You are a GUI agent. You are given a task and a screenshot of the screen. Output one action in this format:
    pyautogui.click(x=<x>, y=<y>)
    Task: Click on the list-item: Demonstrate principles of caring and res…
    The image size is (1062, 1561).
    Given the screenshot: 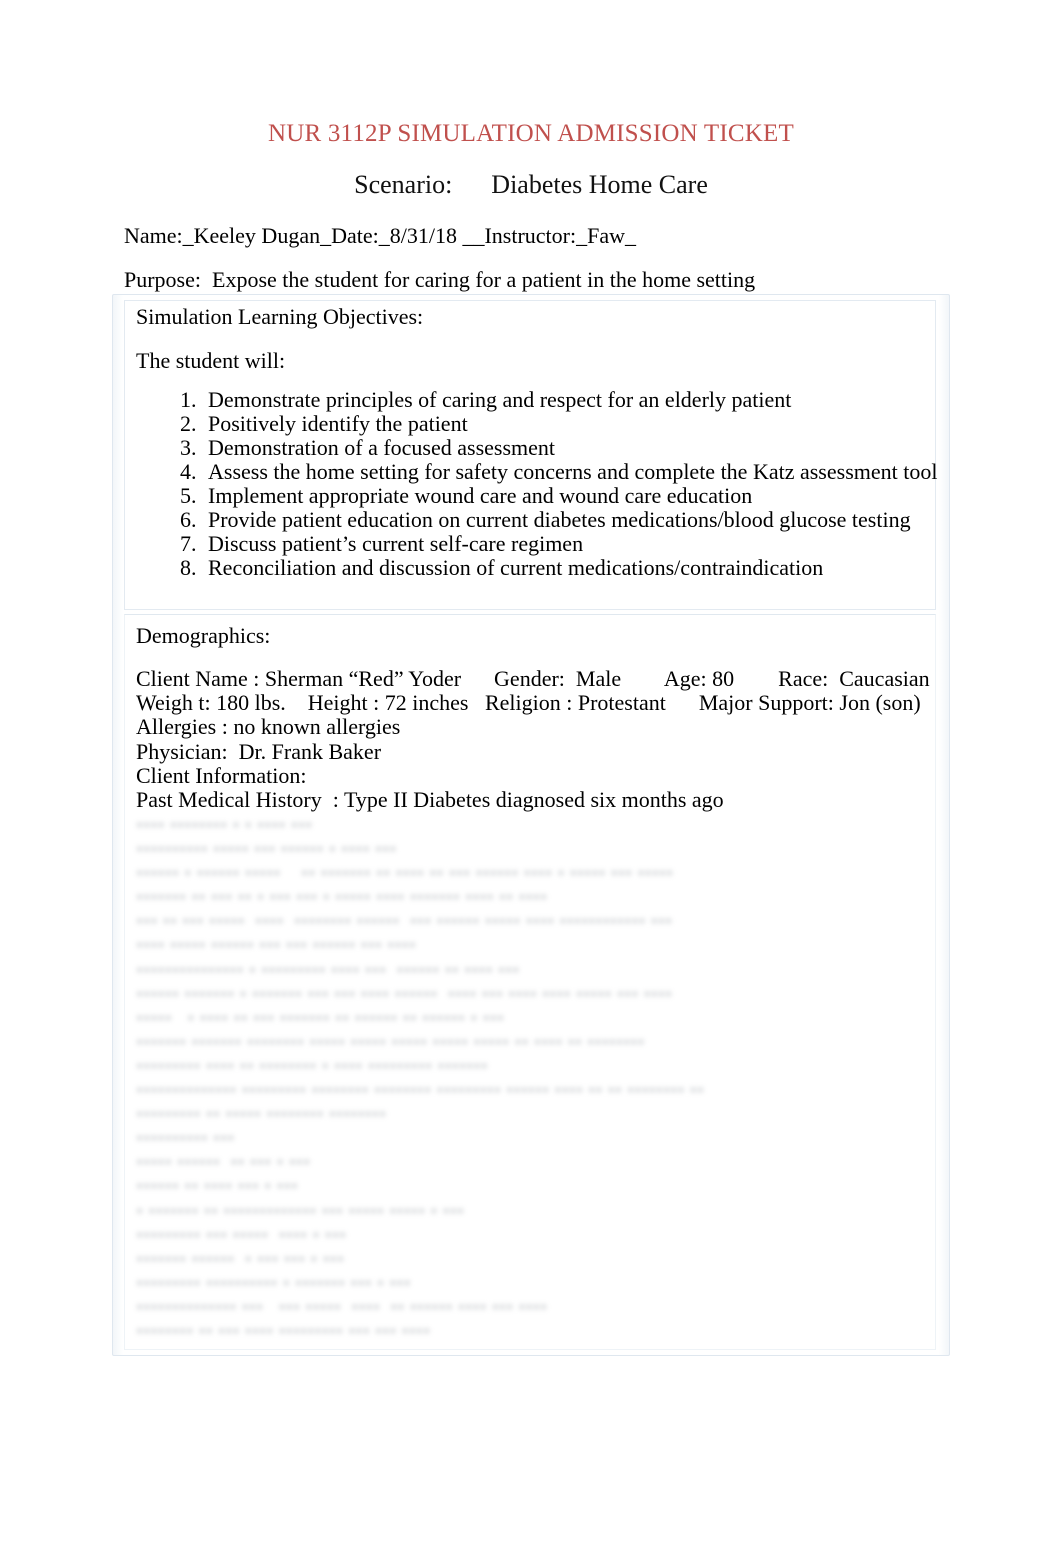 What is the action you would take?
    pyautogui.click(x=569, y=400)
    